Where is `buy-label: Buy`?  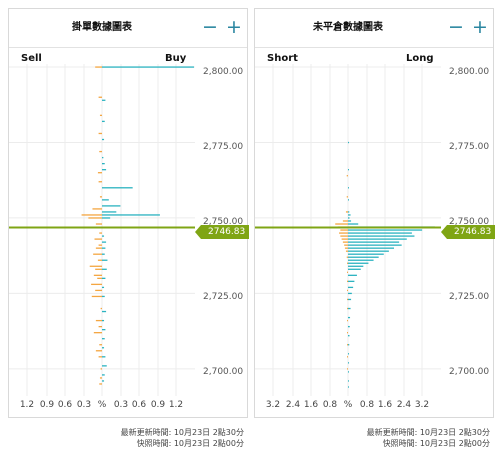 buy-label: Buy is located at coordinates (176, 58).